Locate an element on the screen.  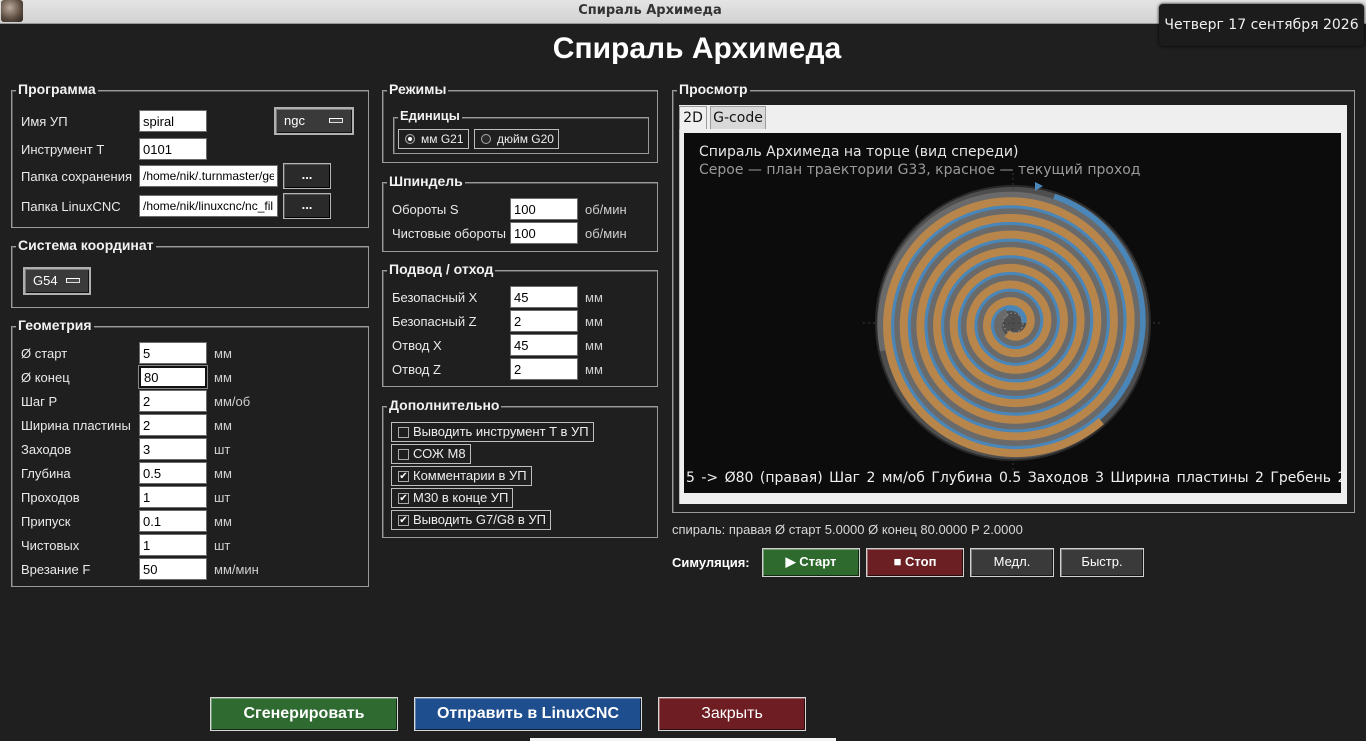
spiral-drawing is located at coordinates (1013, 323).